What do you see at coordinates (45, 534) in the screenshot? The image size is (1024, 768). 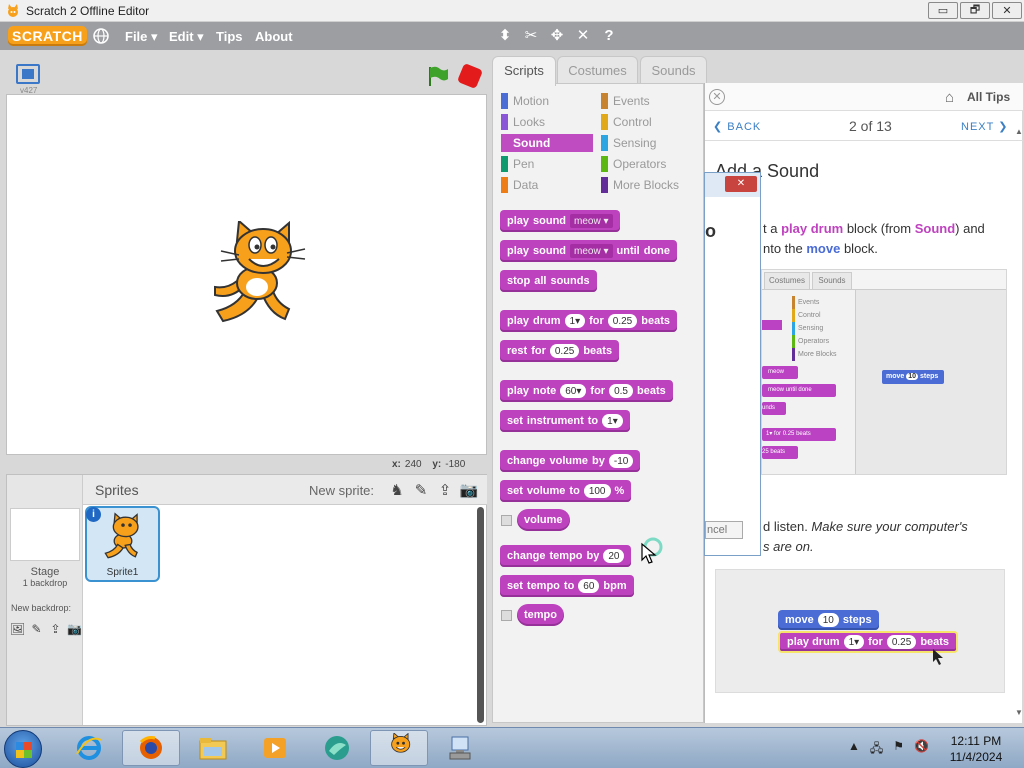 I see `stage-thumbnail` at bounding box center [45, 534].